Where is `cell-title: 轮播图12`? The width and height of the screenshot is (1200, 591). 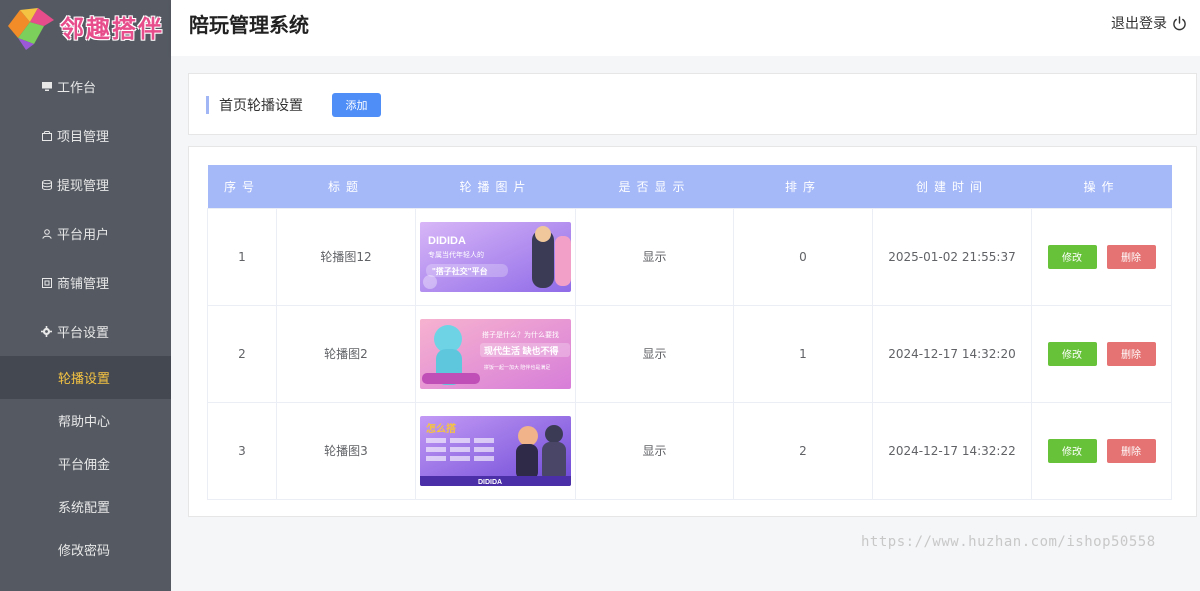 cell-title: 轮播图12 is located at coordinates (346, 256).